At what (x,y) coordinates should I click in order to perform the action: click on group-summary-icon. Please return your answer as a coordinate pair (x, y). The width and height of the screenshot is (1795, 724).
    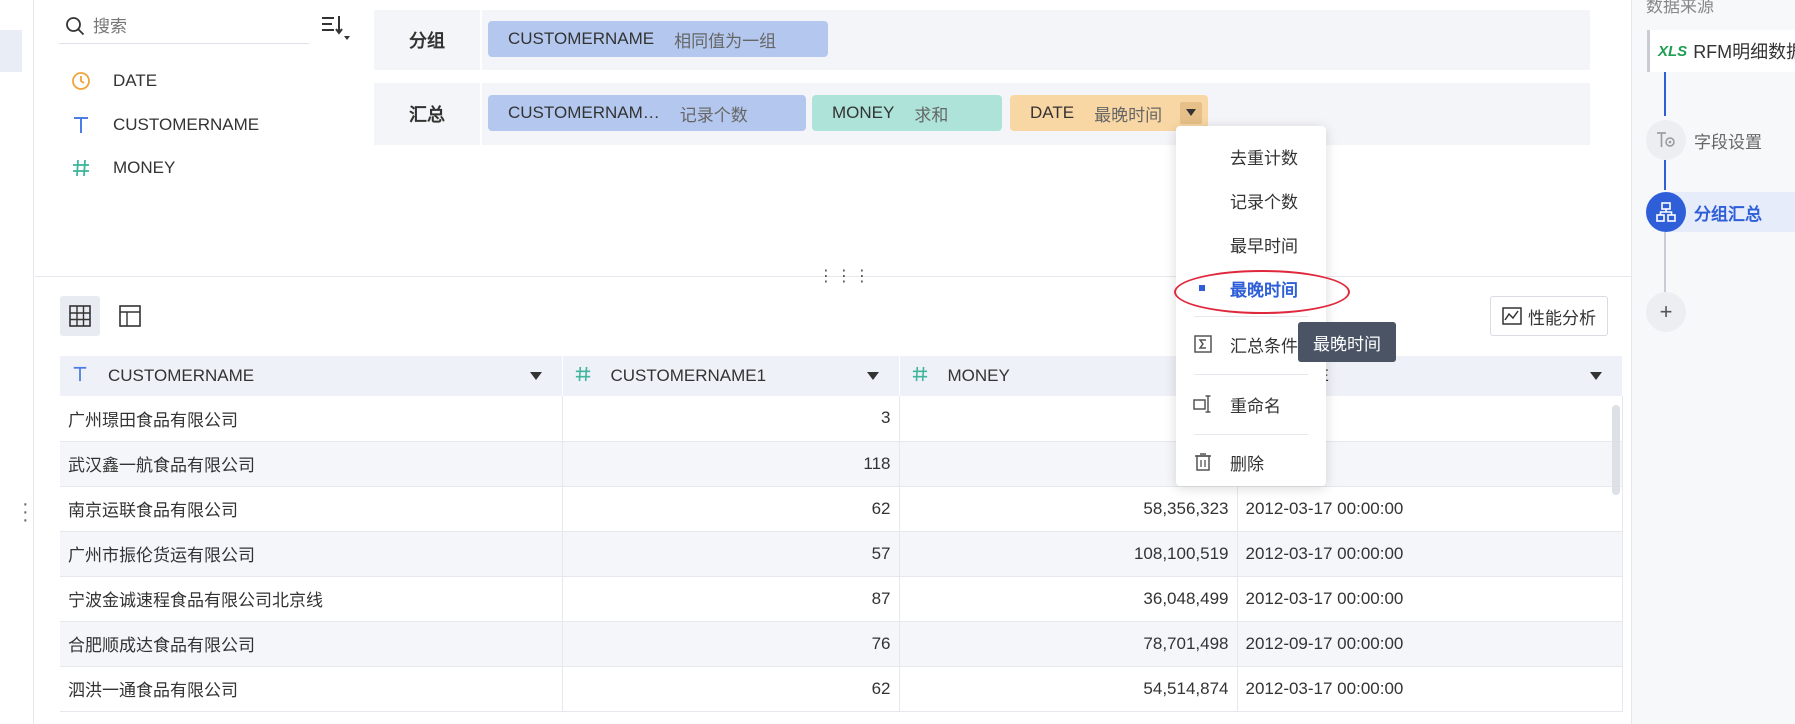
    Looking at the image, I should click on (1666, 212).